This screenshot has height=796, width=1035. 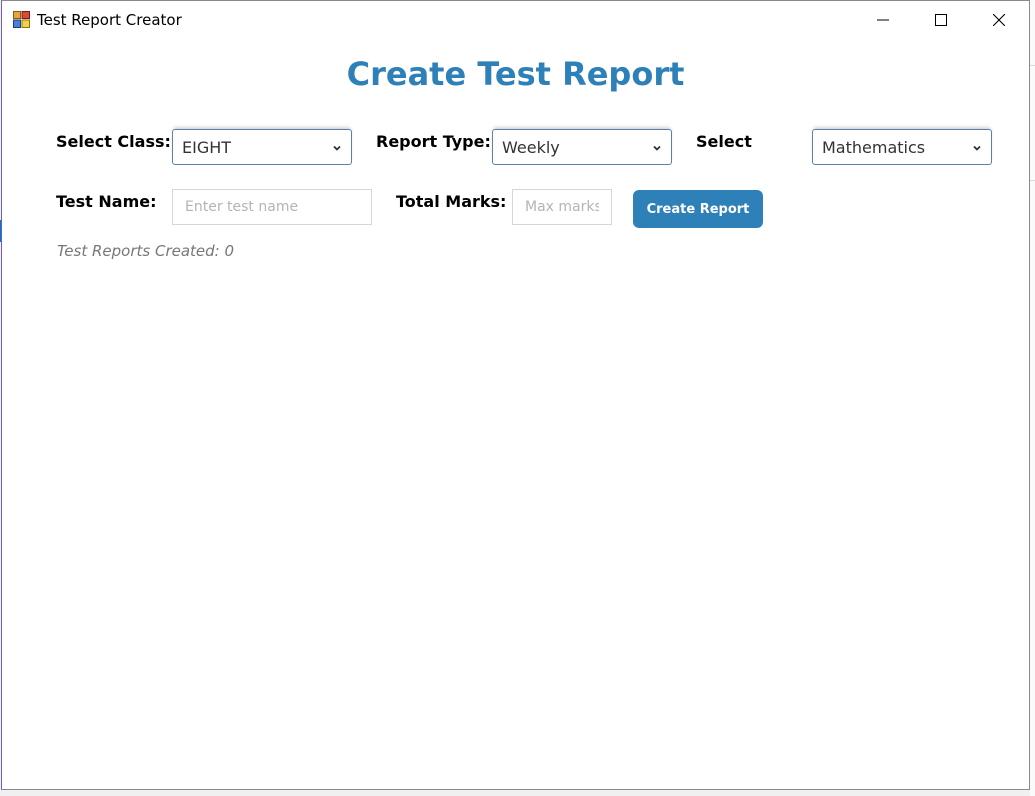 What do you see at coordinates (272, 207) in the screenshot?
I see `test-name-input` at bounding box center [272, 207].